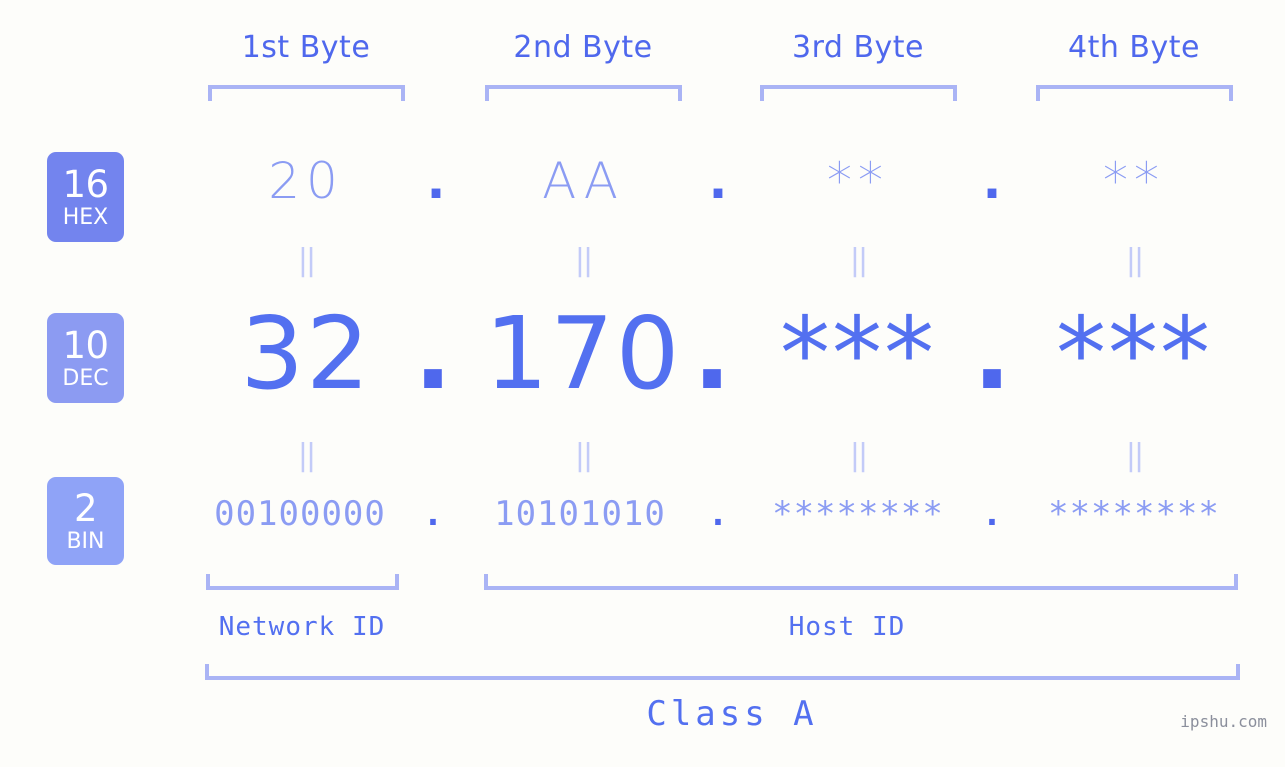 The height and width of the screenshot is (767, 1285). Describe the element at coordinates (300, 514) in the screenshot. I see `bin-byte-1-value: 00100000` at that location.